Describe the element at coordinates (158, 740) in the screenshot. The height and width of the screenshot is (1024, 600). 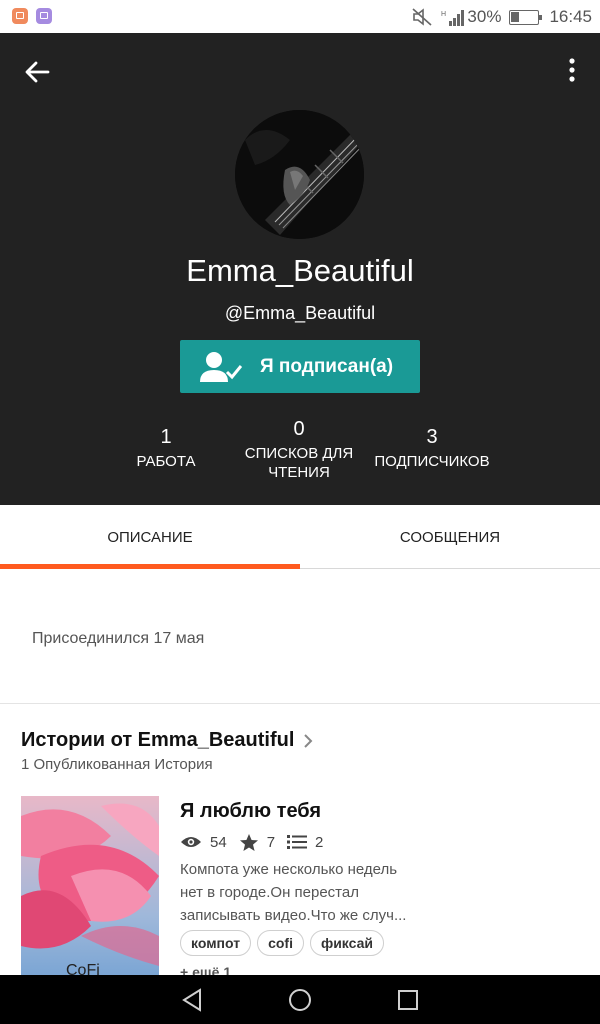
I see `stories-section-title: Истории от Emma_Beautiful` at that location.